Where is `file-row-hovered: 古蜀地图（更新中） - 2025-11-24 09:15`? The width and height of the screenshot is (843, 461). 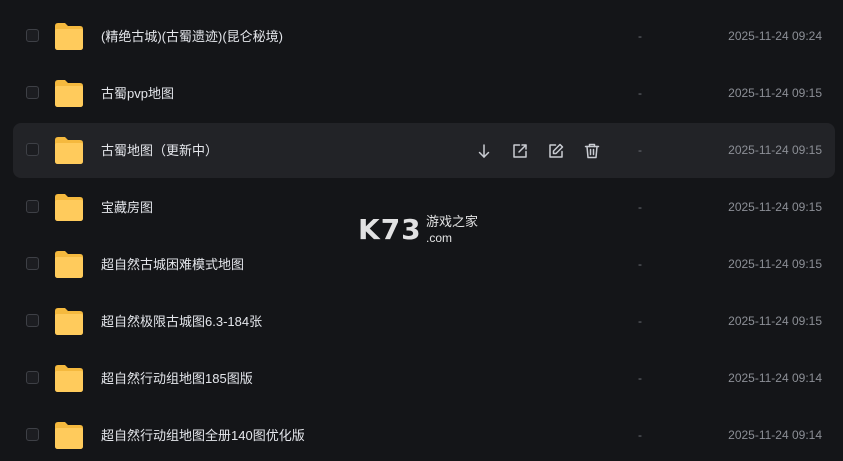 file-row-hovered: 古蜀地图（更新中） - 2025-11-24 09:15 is located at coordinates (424, 150).